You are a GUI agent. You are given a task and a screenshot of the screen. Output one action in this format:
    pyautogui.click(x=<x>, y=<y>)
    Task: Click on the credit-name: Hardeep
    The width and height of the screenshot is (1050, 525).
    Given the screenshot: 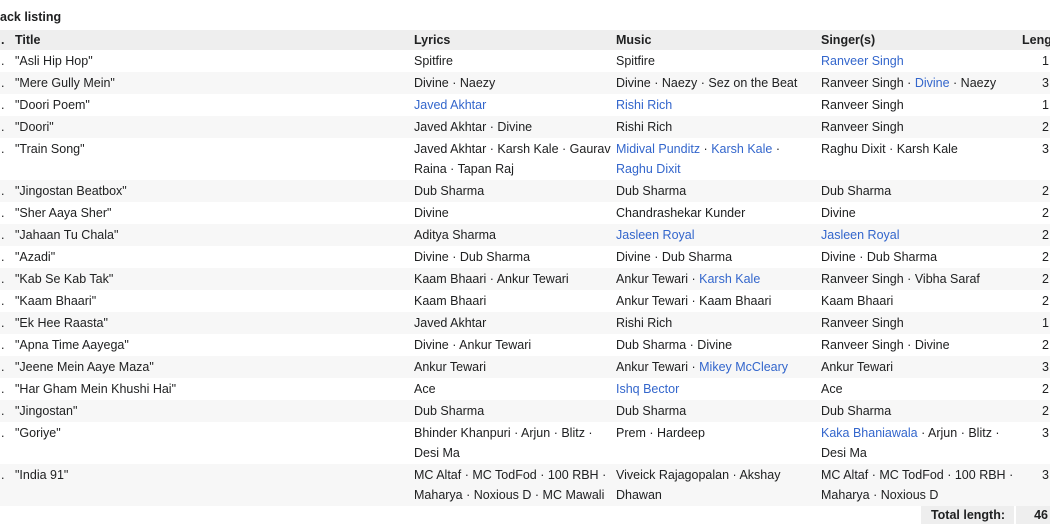 What is the action you would take?
    pyautogui.click(x=680, y=433)
    